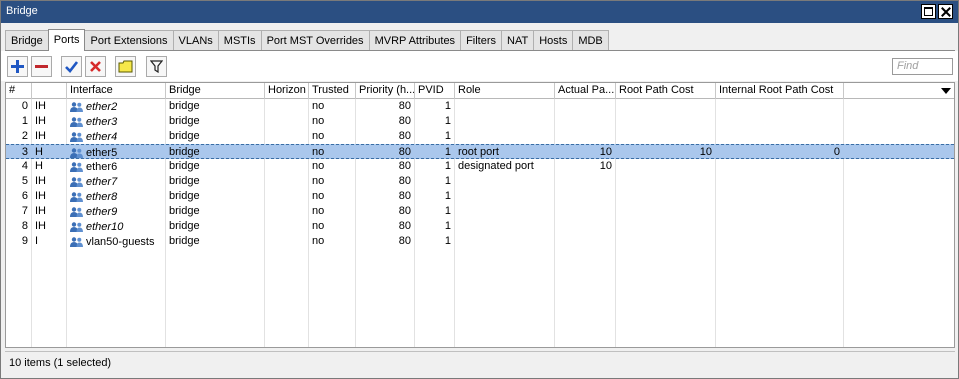 The width and height of the screenshot is (959, 379). I want to click on column-header-horizon: Horizon, so click(287, 91).